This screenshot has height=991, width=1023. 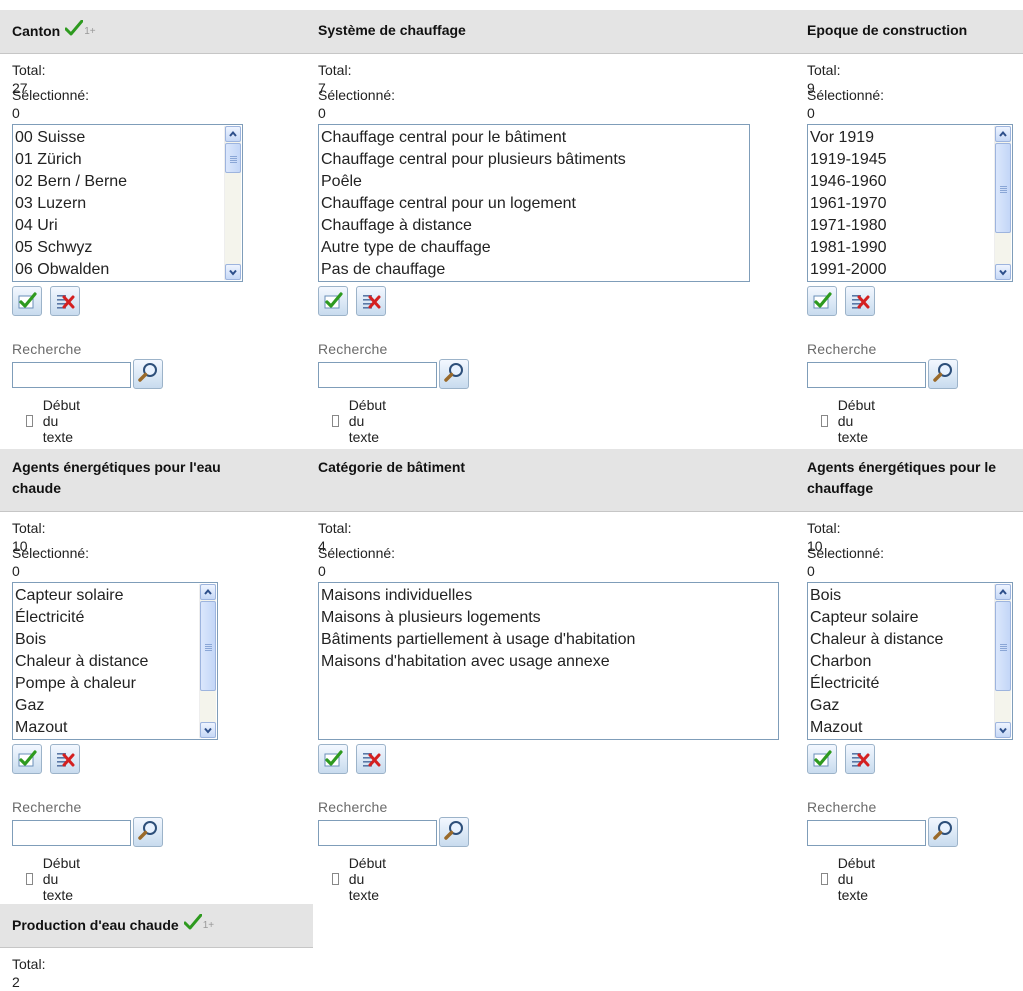 What do you see at coordinates (119, 226) in the screenshot?
I see `list-option: 04 Uri` at bounding box center [119, 226].